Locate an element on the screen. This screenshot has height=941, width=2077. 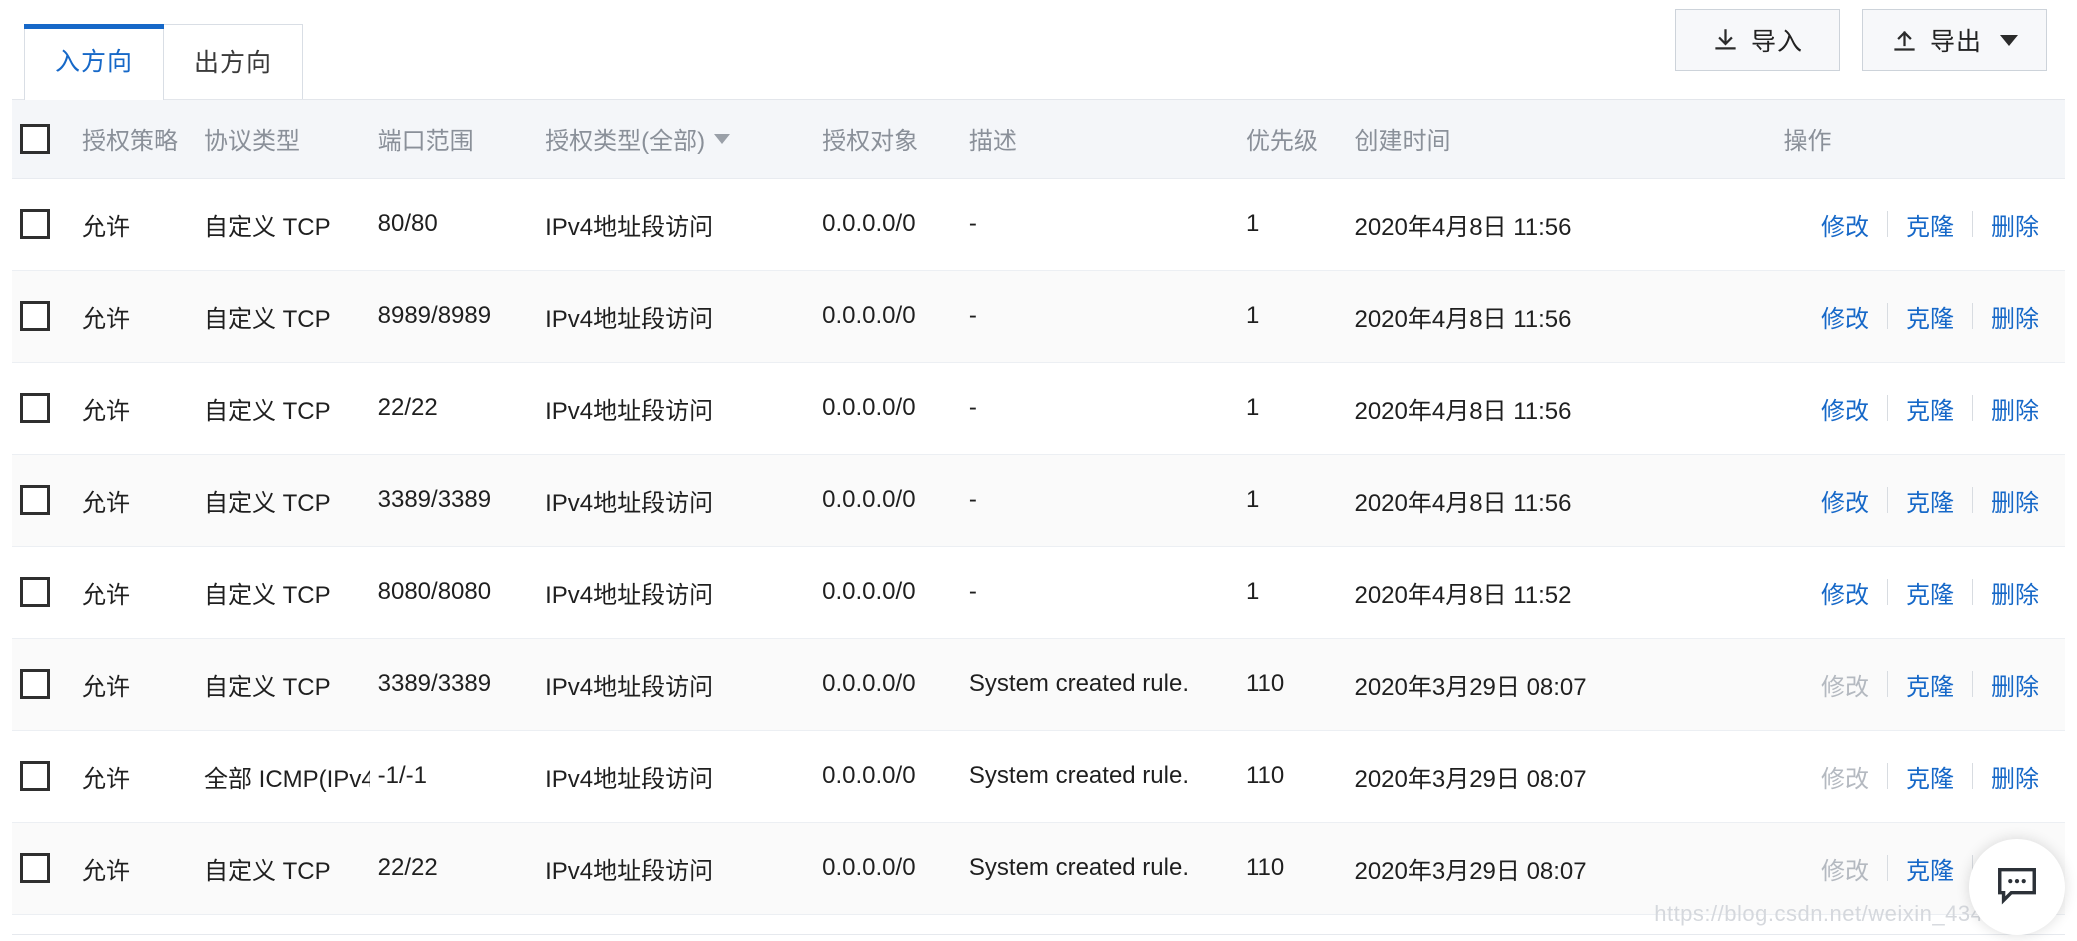
column-header-port: 端口范围 is located at coordinates (453, 139).